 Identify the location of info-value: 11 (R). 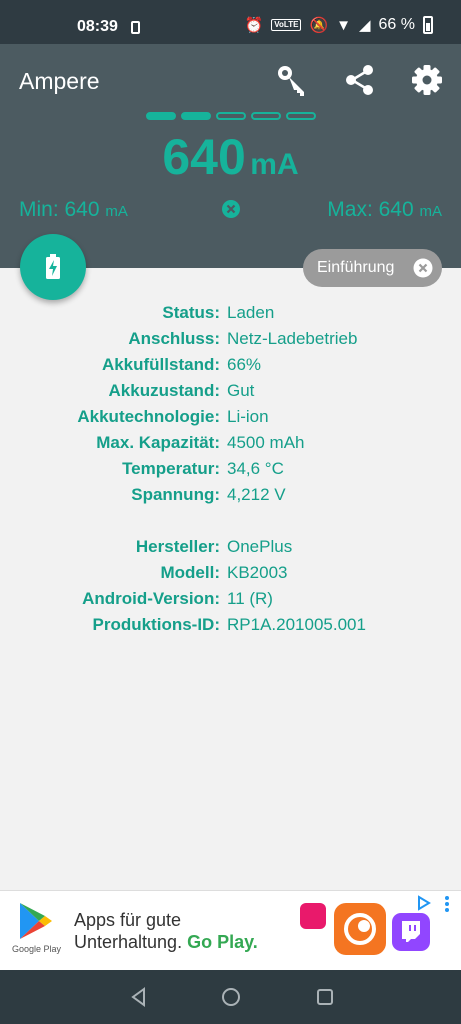
(250, 598).